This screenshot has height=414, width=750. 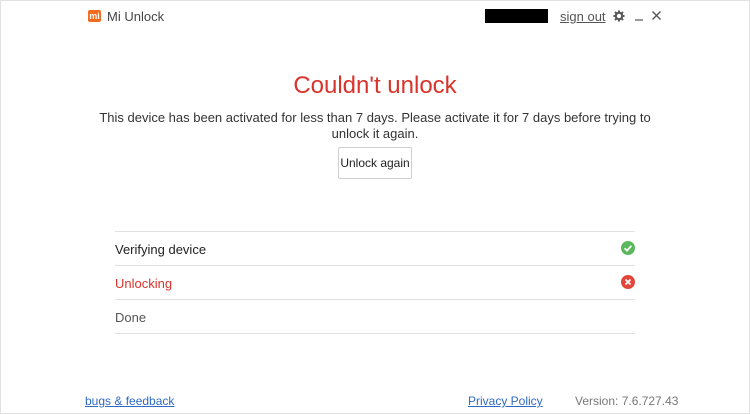 What do you see at coordinates (375, 17) in the screenshot?
I see `title-bar: mi Mi Unlock sign out` at bounding box center [375, 17].